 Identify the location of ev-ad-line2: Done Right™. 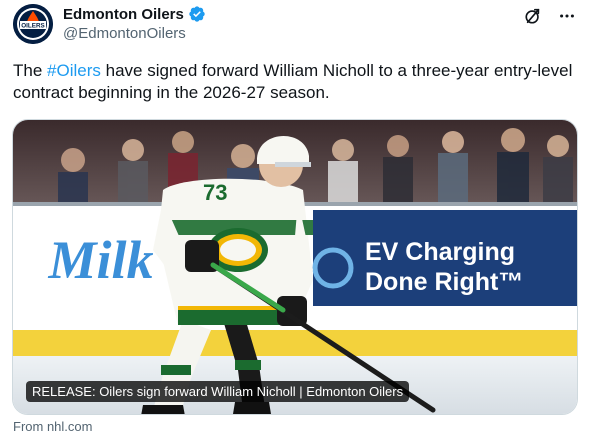
(444, 282).